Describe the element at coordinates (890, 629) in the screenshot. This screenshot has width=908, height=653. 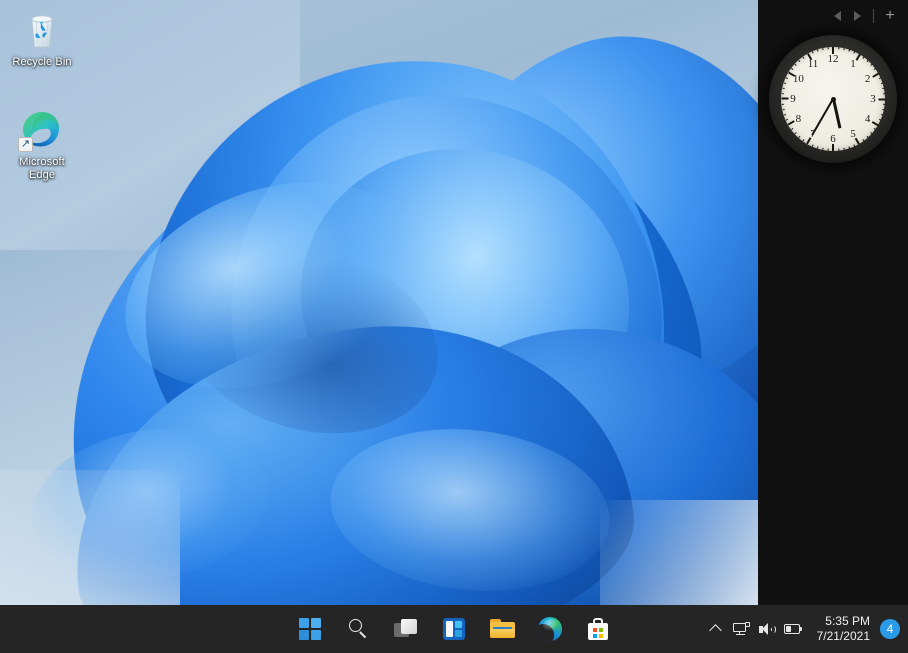
I see `notification-badge: 4` at that location.